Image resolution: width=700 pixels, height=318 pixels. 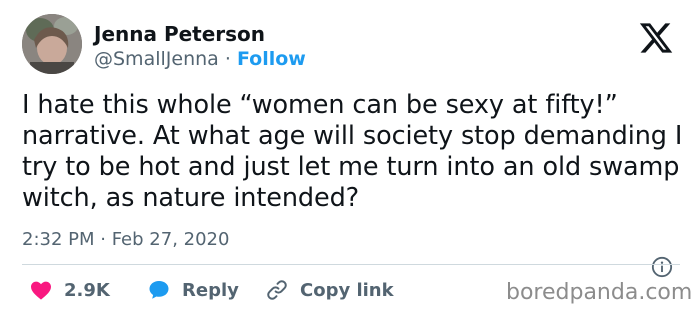 I want to click on reply-label: Reply, so click(x=210, y=290).